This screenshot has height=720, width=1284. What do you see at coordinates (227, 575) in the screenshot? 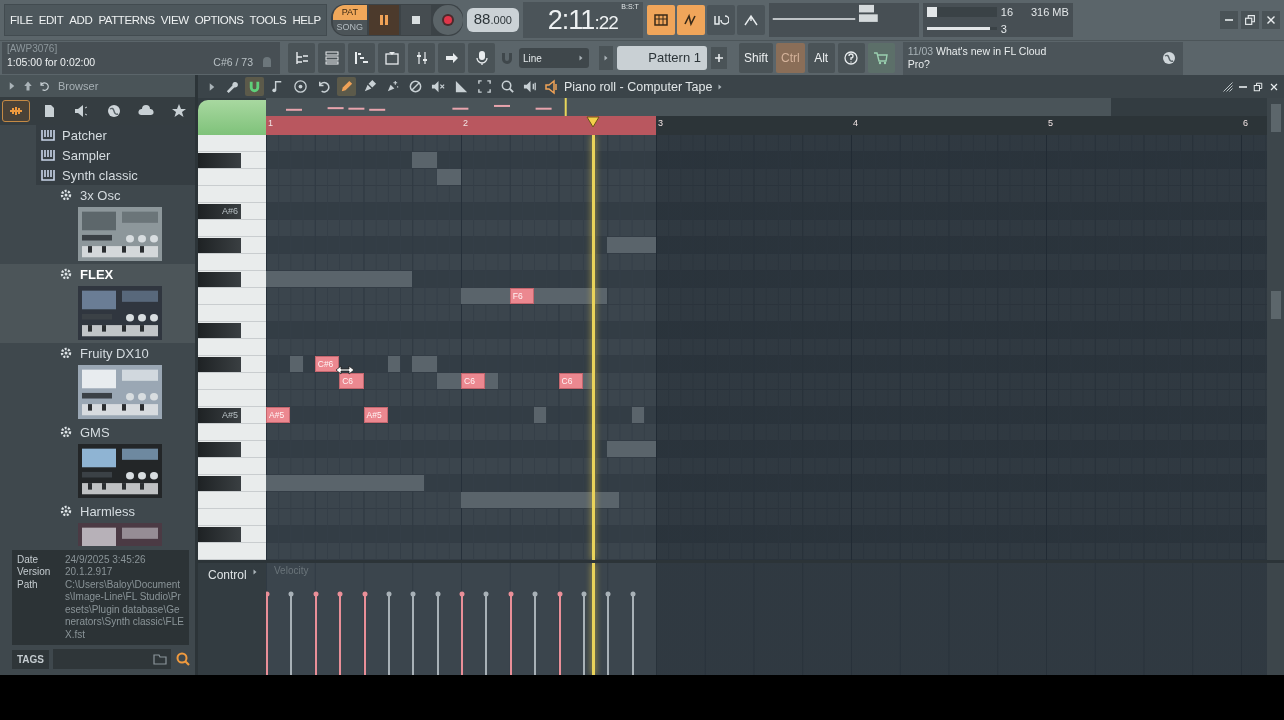
I see `control-label: Control` at bounding box center [227, 575].